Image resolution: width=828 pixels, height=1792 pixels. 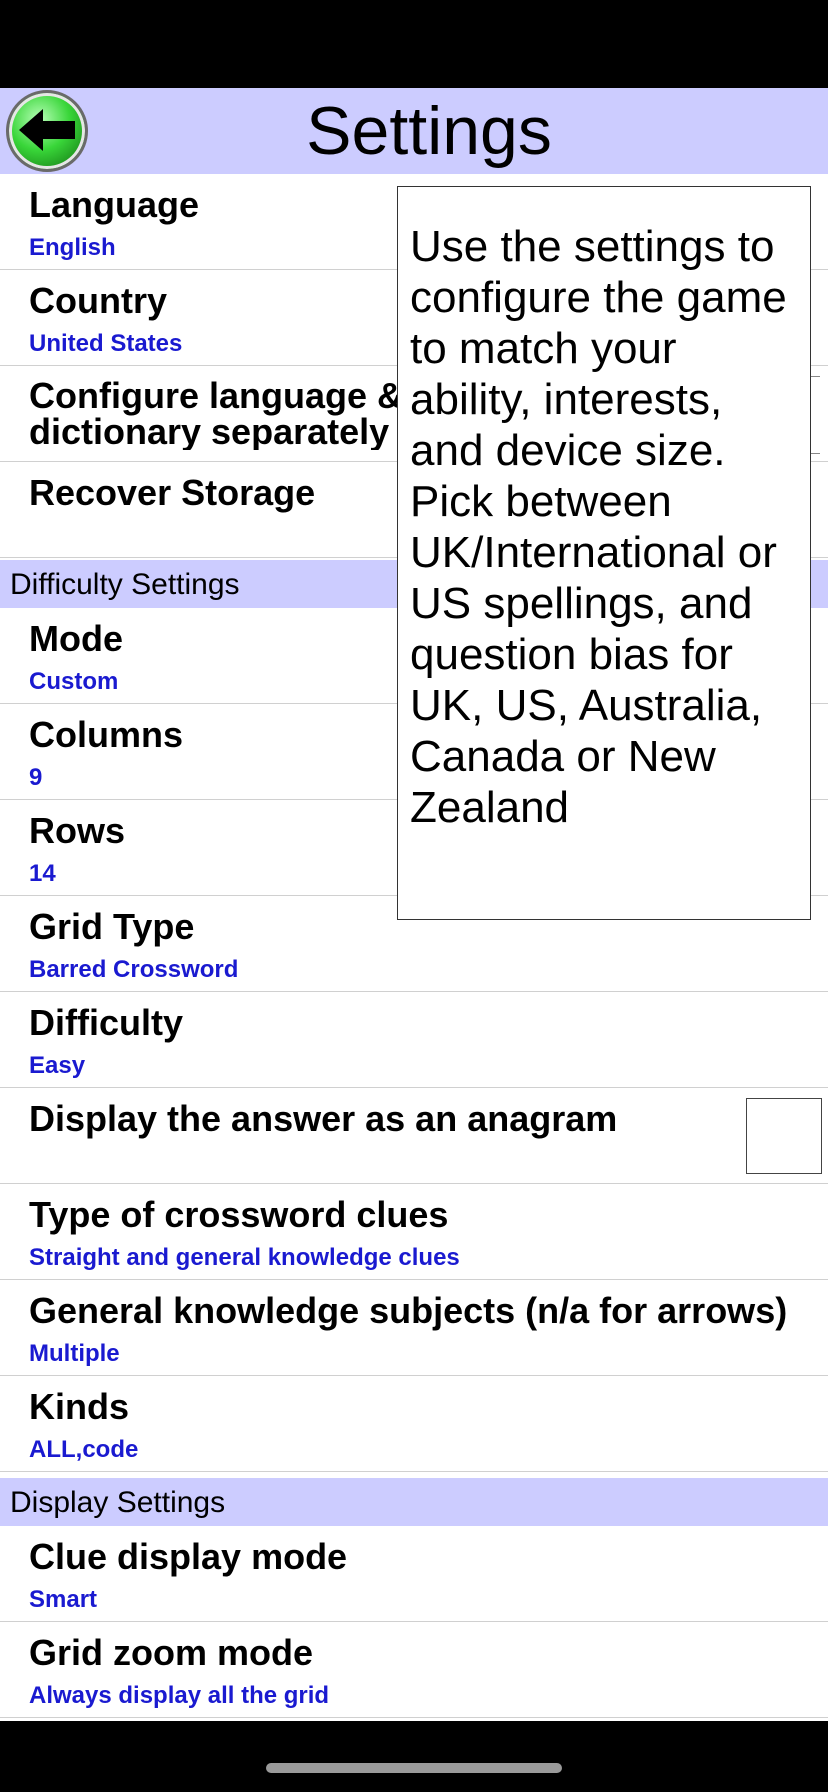 What do you see at coordinates (179, 1695) in the screenshot?
I see `setting-value: Always display all the grid` at bounding box center [179, 1695].